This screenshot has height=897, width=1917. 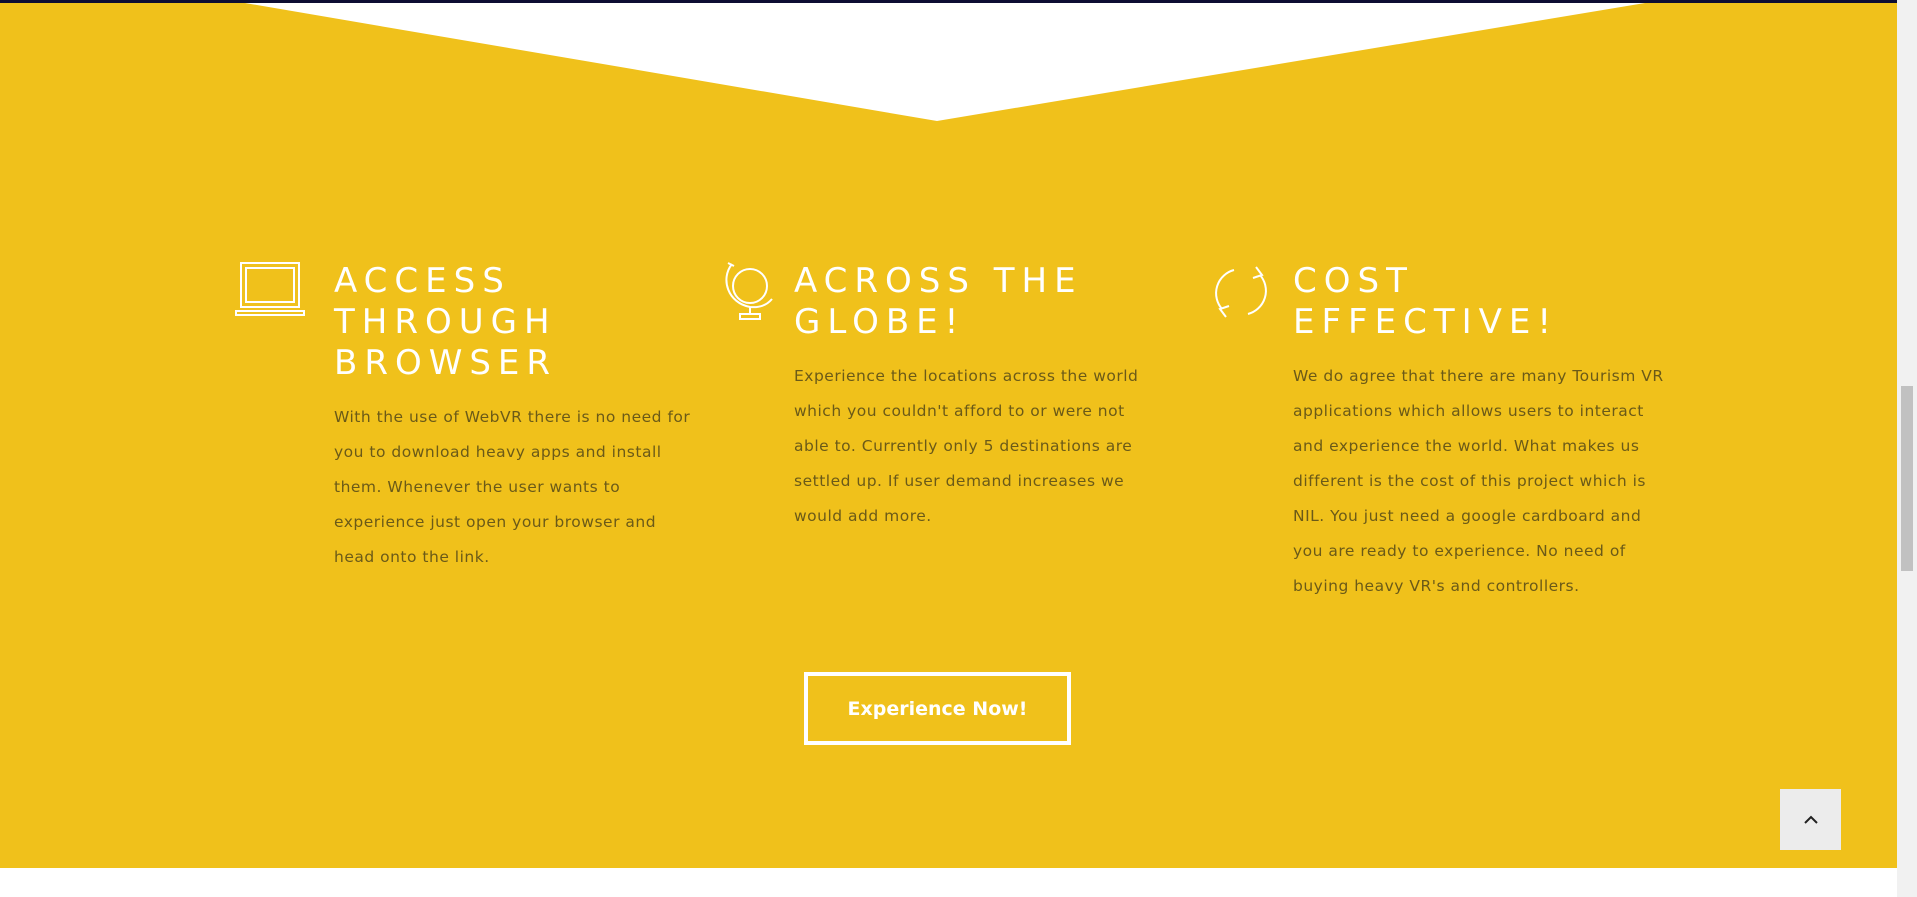 I want to click on page-scrollbar, so click(x=1907, y=448).